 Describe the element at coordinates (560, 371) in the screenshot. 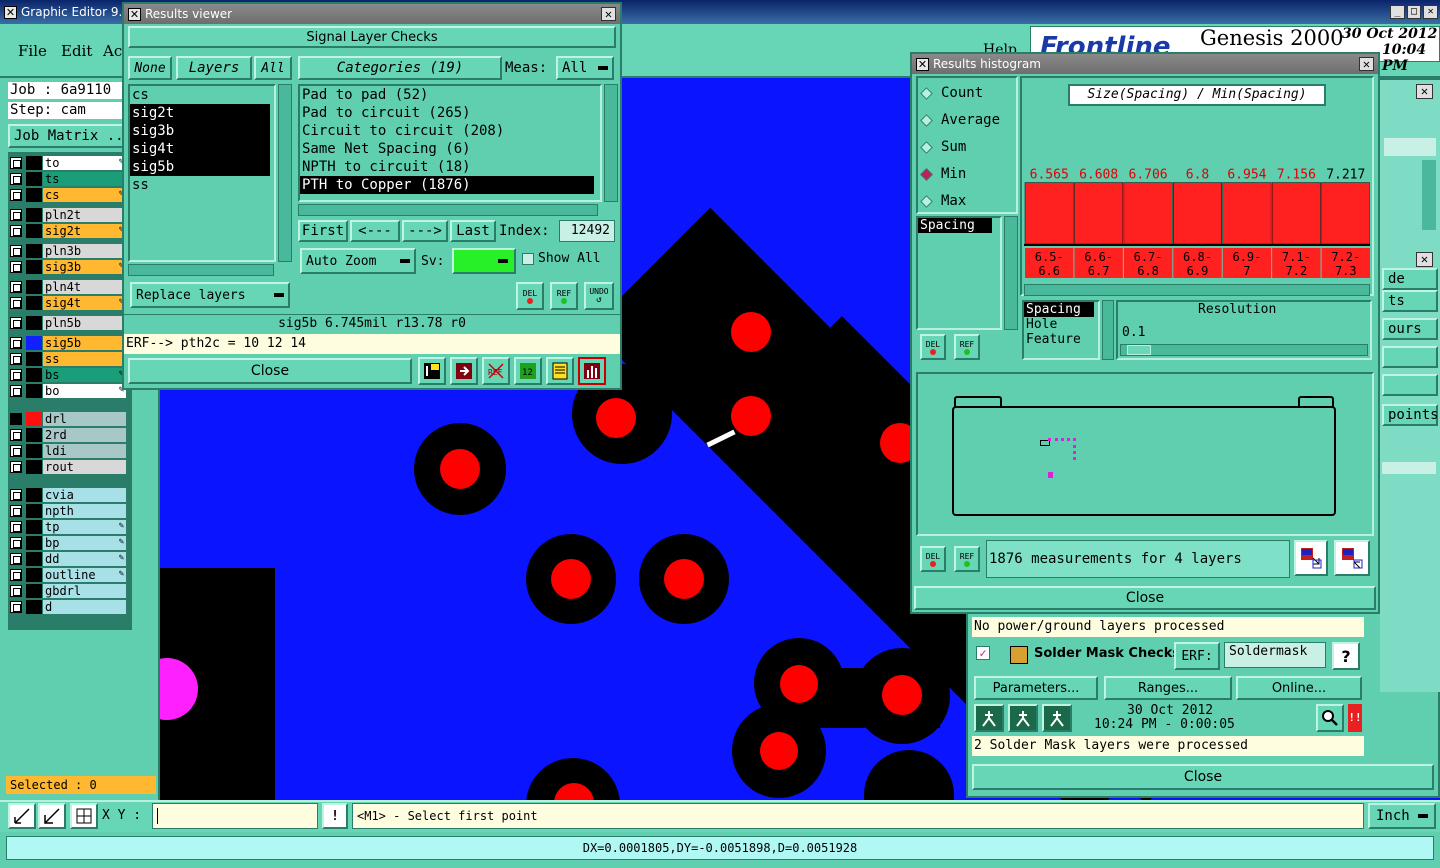

I see `report-button` at that location.